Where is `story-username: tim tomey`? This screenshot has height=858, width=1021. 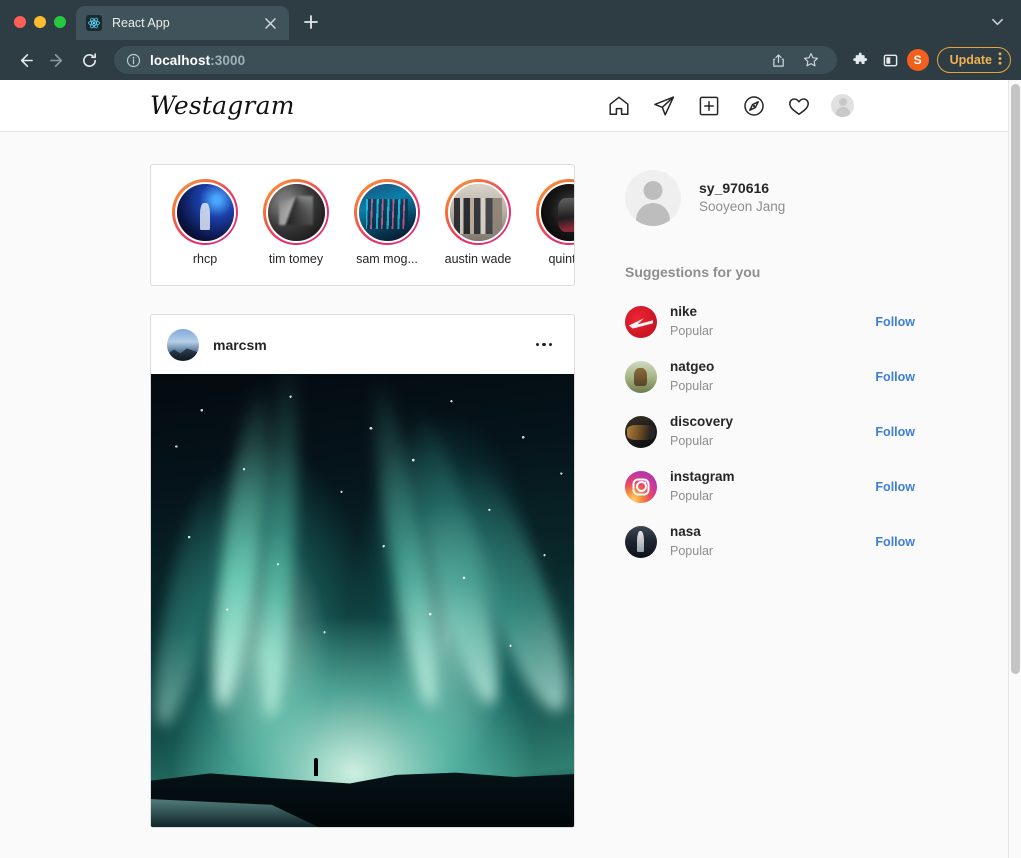 story-username: tim tomey is located at coordinates (296, 259).